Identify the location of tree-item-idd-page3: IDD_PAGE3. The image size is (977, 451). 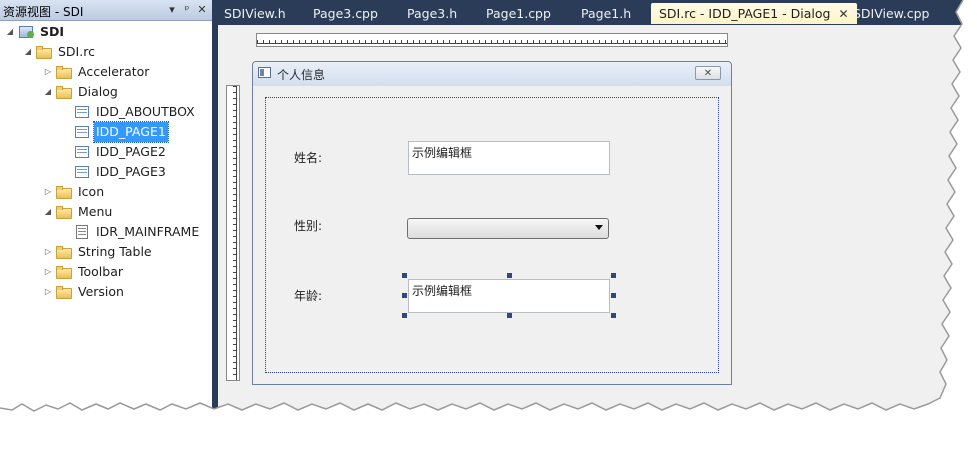
(114, 172).